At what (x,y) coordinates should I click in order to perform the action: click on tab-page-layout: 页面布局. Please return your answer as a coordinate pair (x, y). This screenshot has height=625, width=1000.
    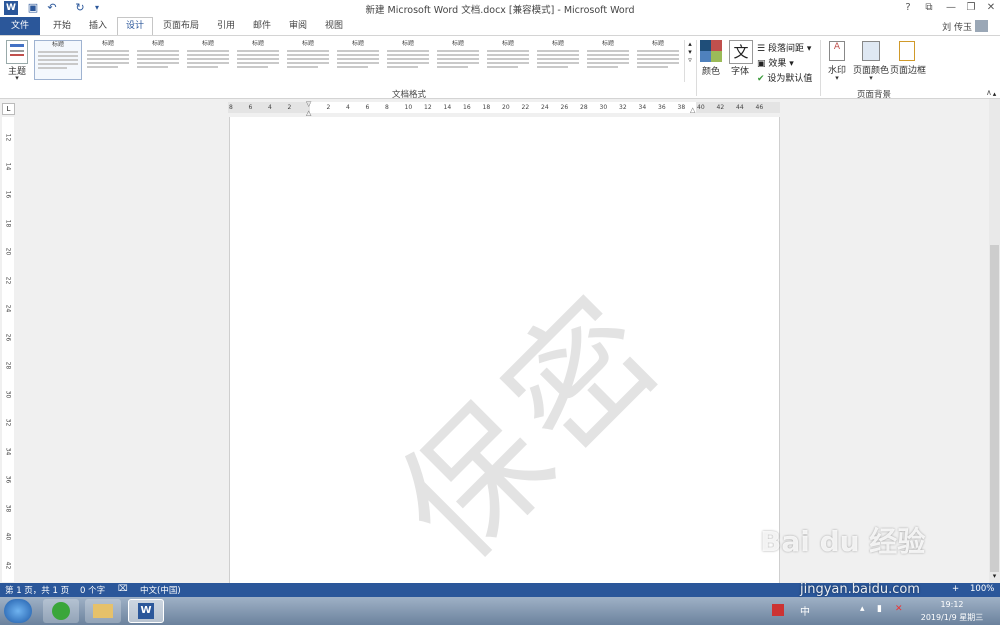
    Looking at the image, I should click on (181, 26).